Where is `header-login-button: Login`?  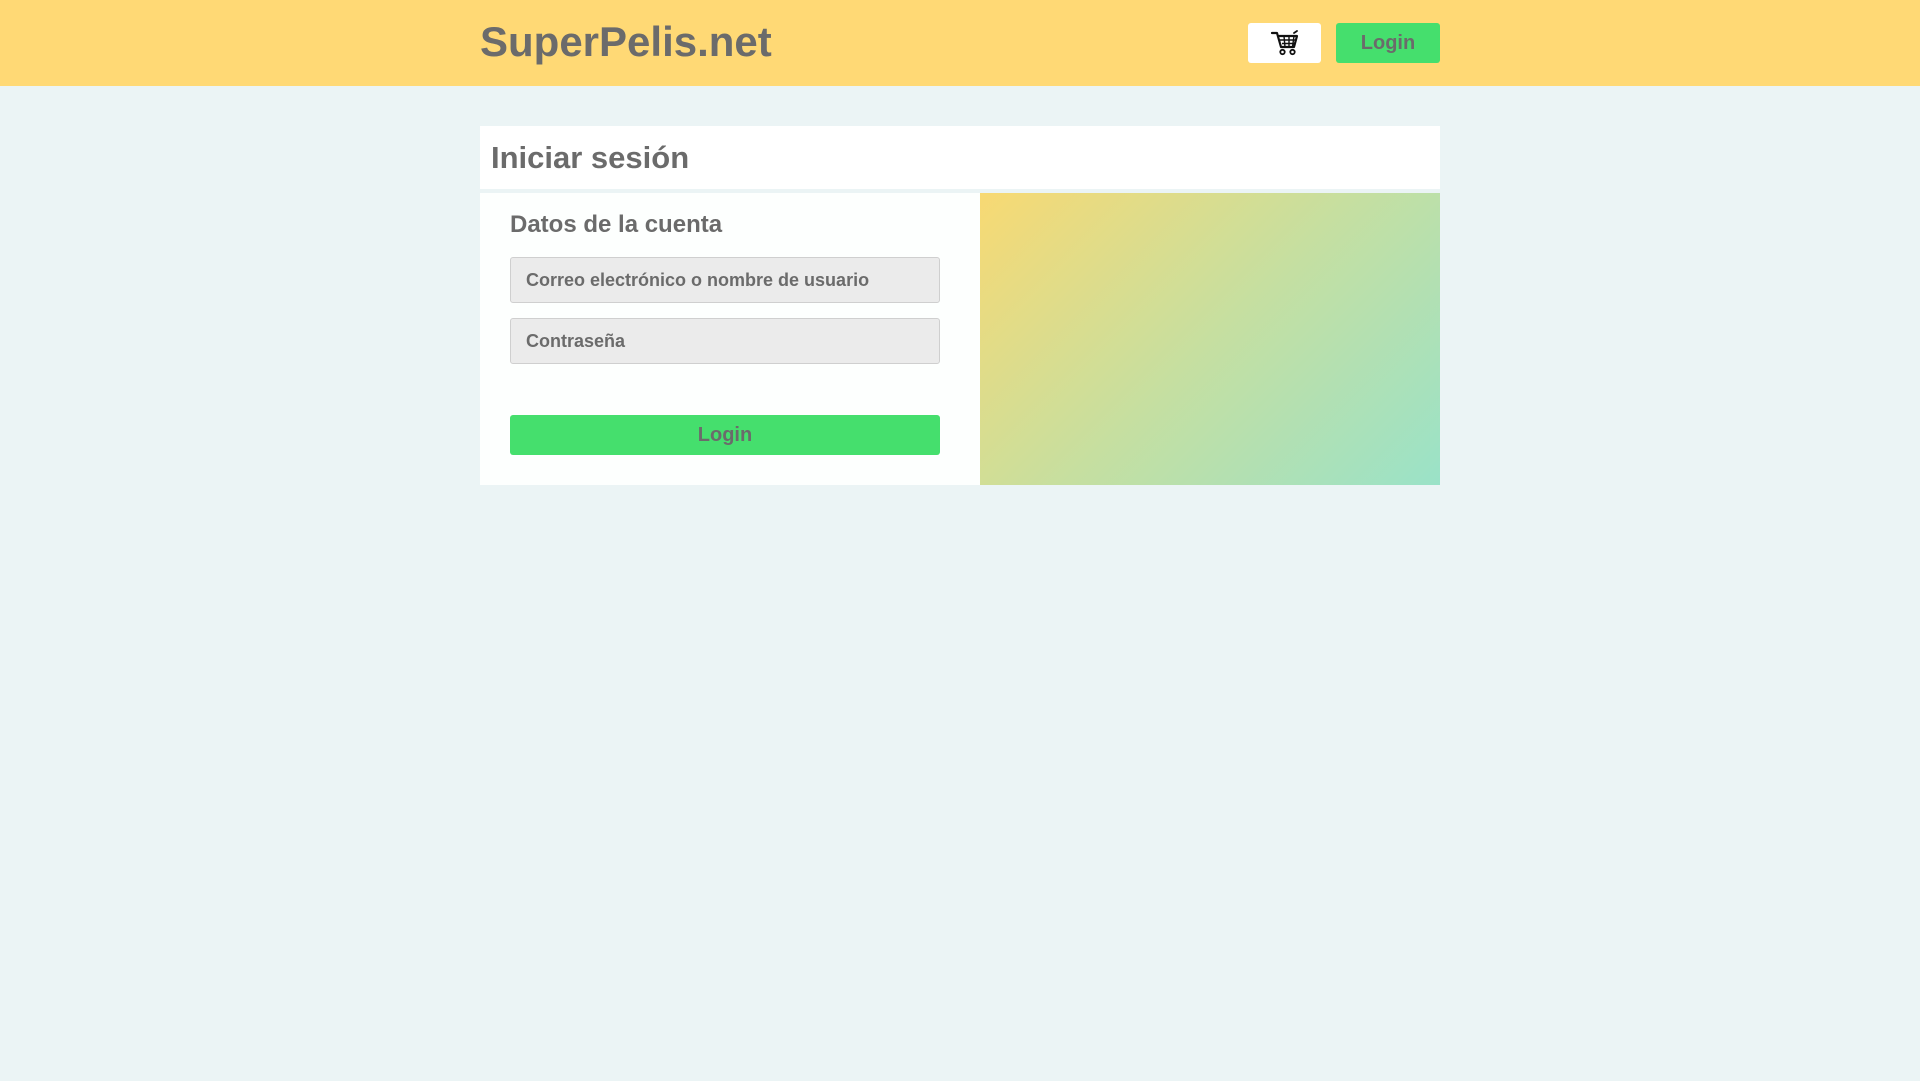
header-login-button: Login is located at coordinates (1388, 43).